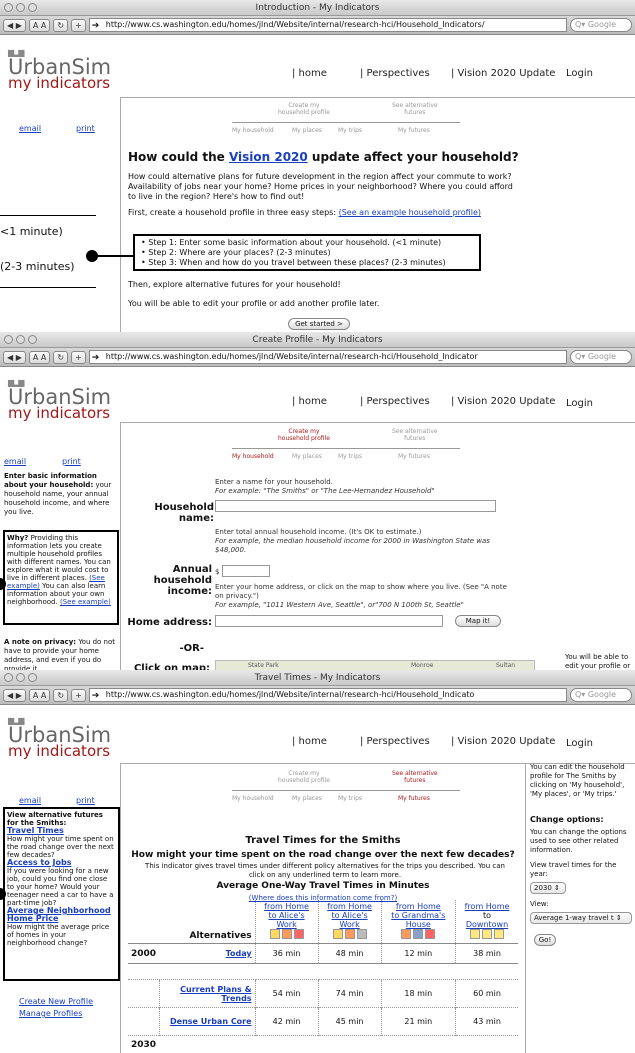 The width and height of the screenshot is (635, 1053). What do you see at coordinates (349, 924) in the screenshot?
I see `col2-c: Work` at bounding box center [349, 924].